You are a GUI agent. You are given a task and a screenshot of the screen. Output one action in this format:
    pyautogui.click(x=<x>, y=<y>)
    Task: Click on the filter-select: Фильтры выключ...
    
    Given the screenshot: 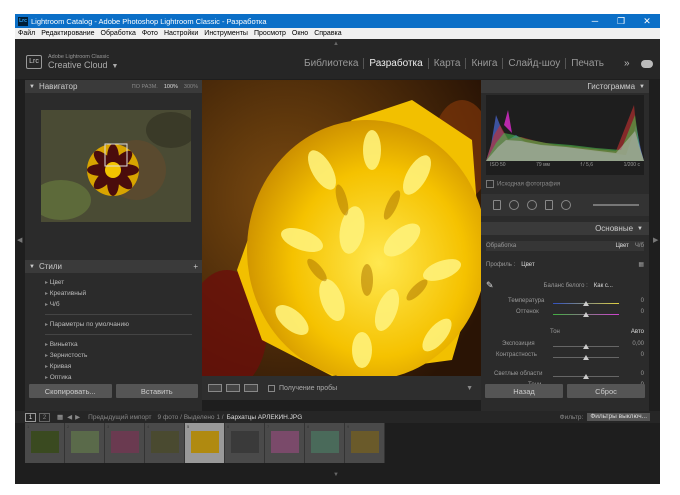 What is the action you would take?
    pyautogui.click(x=618, y=417)
    